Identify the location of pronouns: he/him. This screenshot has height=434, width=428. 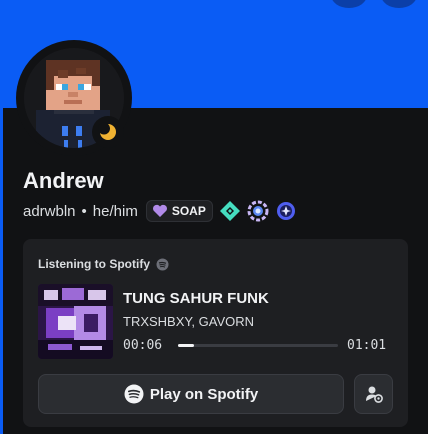
(115, 211).